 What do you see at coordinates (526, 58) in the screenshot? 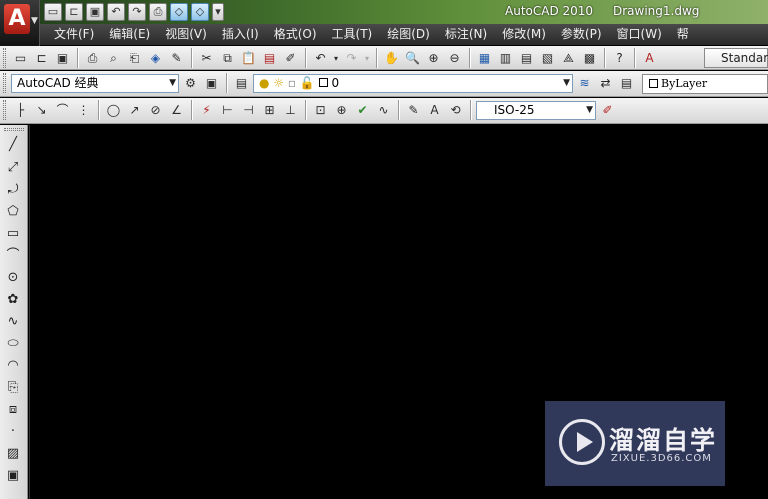
I see `tool-palettes-icon: ▤` at bounding box center [526, 58].